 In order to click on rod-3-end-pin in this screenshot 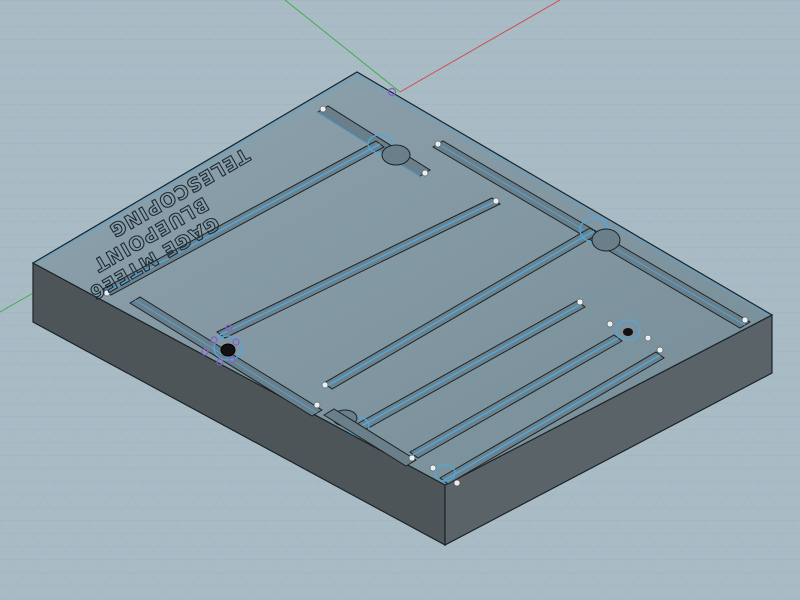, I will do `click(325, 385)`.